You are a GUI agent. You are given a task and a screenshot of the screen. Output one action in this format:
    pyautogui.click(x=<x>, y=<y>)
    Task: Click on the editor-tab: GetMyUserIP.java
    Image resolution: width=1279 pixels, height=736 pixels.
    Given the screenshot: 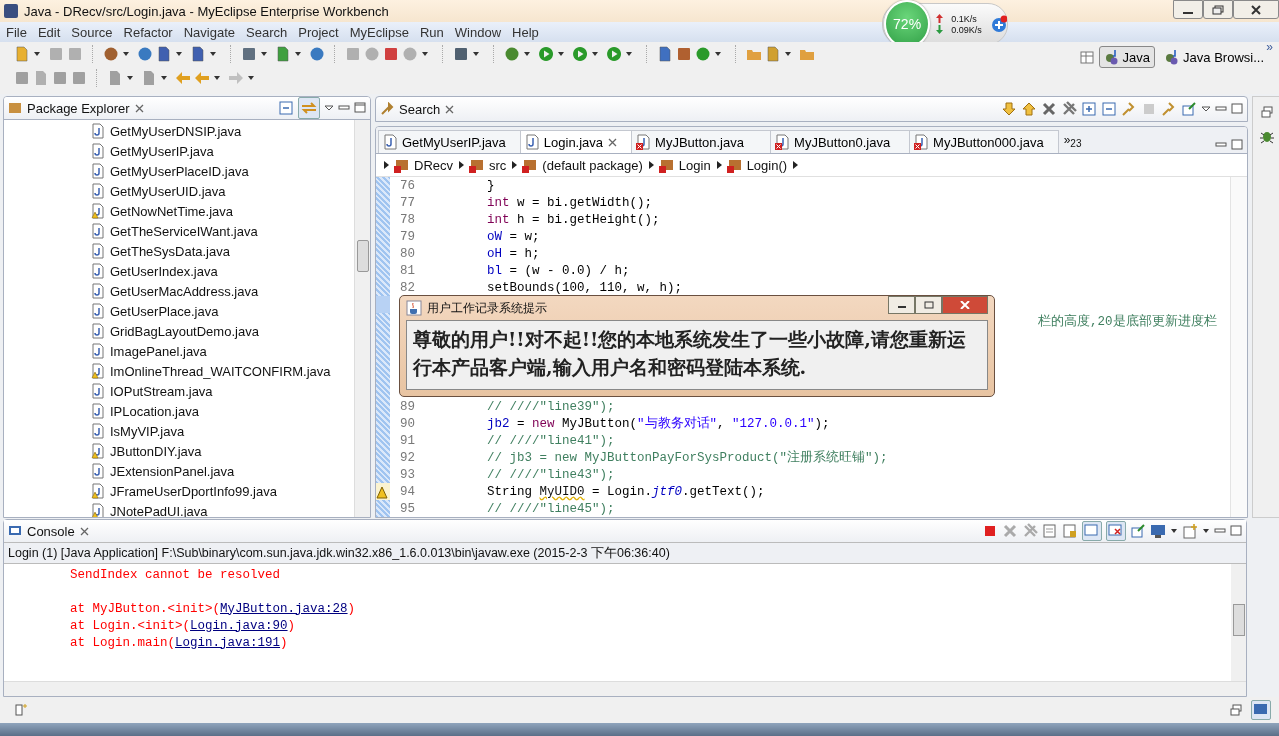 What is the action you would take?
    pyautogui.click(x=449, y=141)
    